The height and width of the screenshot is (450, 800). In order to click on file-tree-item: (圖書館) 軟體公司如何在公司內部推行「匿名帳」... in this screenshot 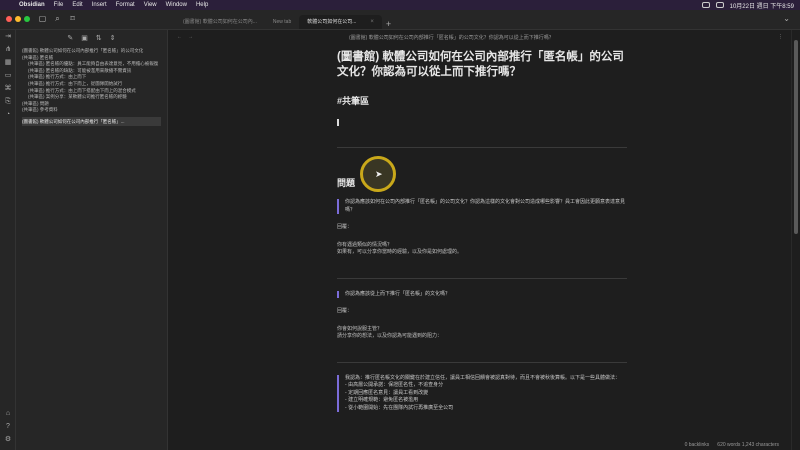, I will do `click(91, 121)`.